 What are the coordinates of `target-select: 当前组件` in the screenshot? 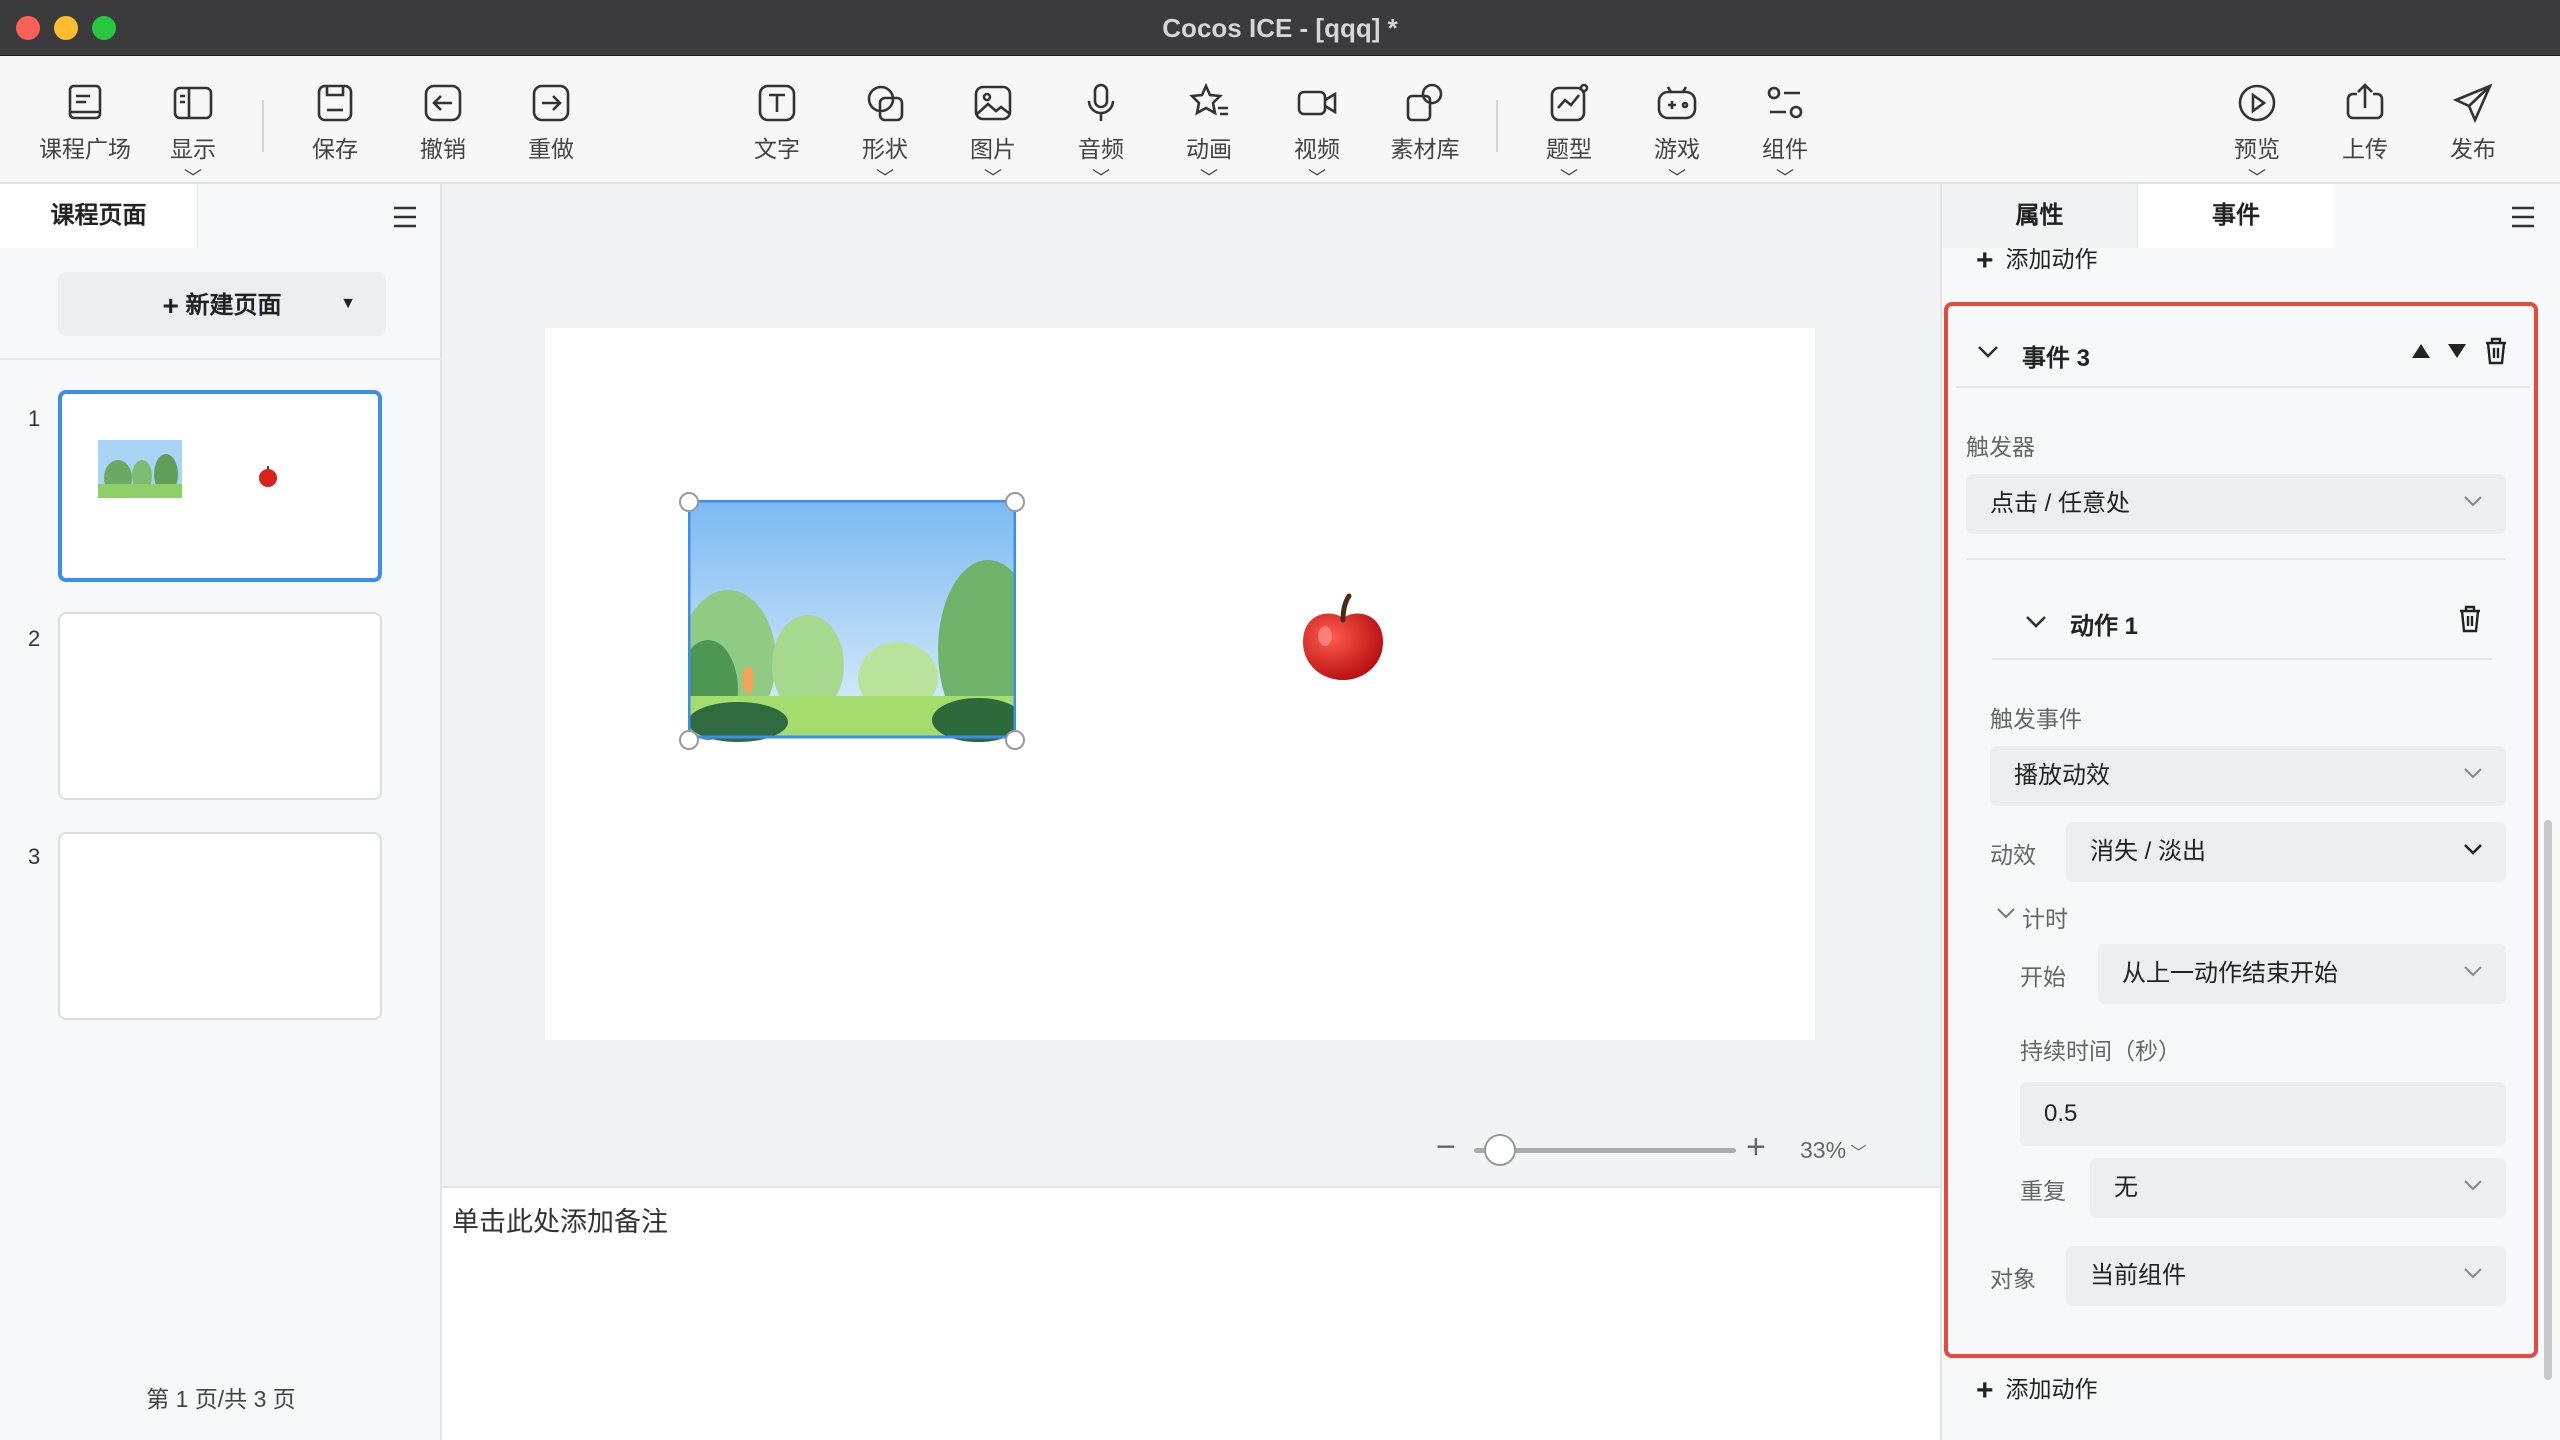 It's located at (2286, 1276).